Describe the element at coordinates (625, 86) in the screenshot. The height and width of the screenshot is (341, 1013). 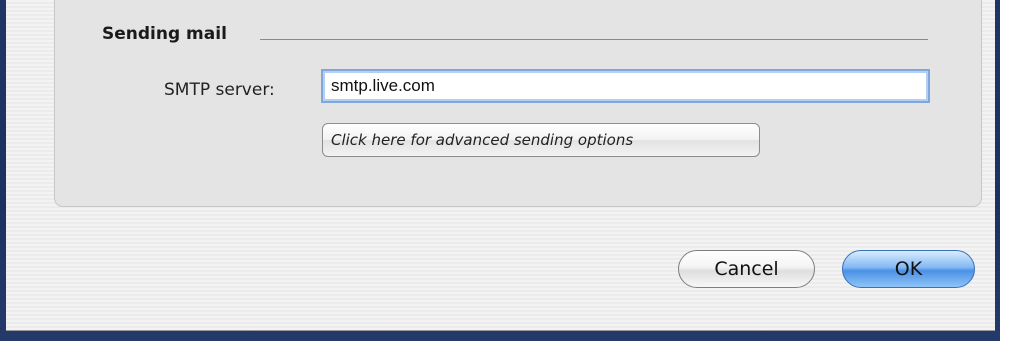
I see `smtp-server-input: smtp.live.com` at that location.